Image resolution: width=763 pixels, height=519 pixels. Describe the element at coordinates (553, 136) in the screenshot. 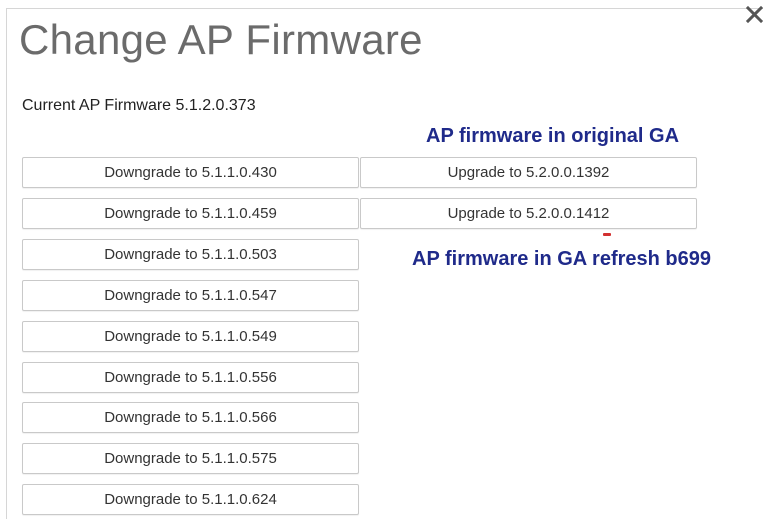

I see `annotation-original-ga: AP firmware in original GA` at that location.